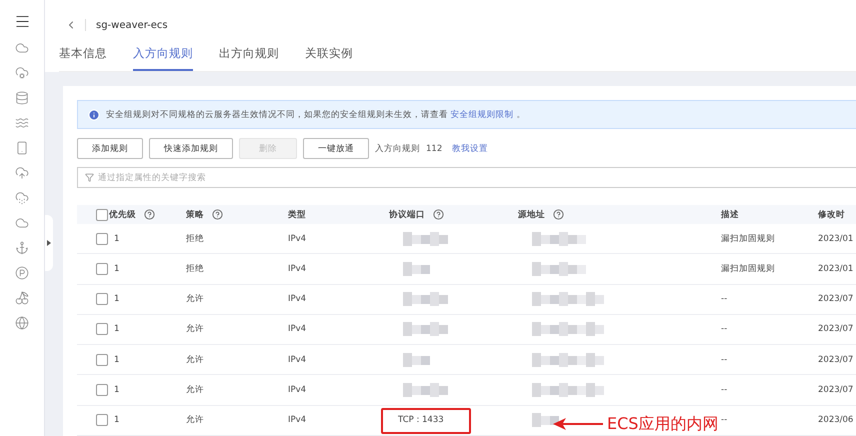 This screenshot has width=856, height=436. Describe the element at coordinates (420, 420) in the screenshot. I see `table-cell-text: TCP : 1433` at that location.